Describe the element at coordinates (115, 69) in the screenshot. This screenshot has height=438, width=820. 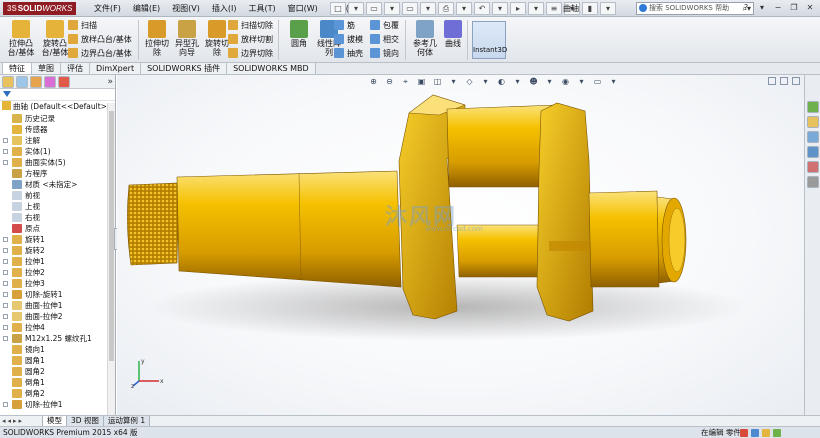
I see `tab-3: DimXpert` at that location.